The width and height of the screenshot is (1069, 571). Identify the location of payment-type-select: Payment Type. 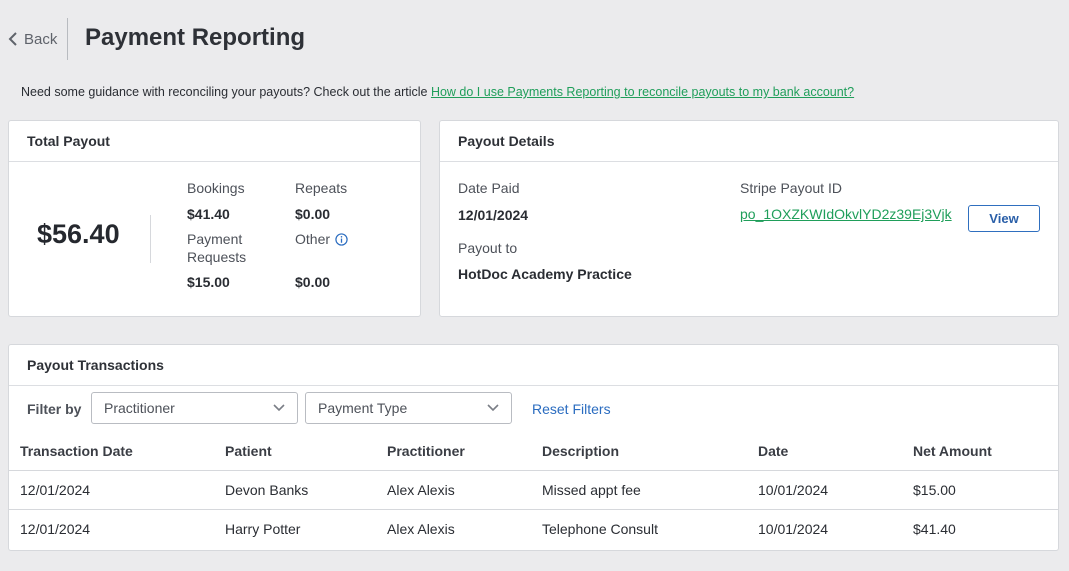
(408, 408).